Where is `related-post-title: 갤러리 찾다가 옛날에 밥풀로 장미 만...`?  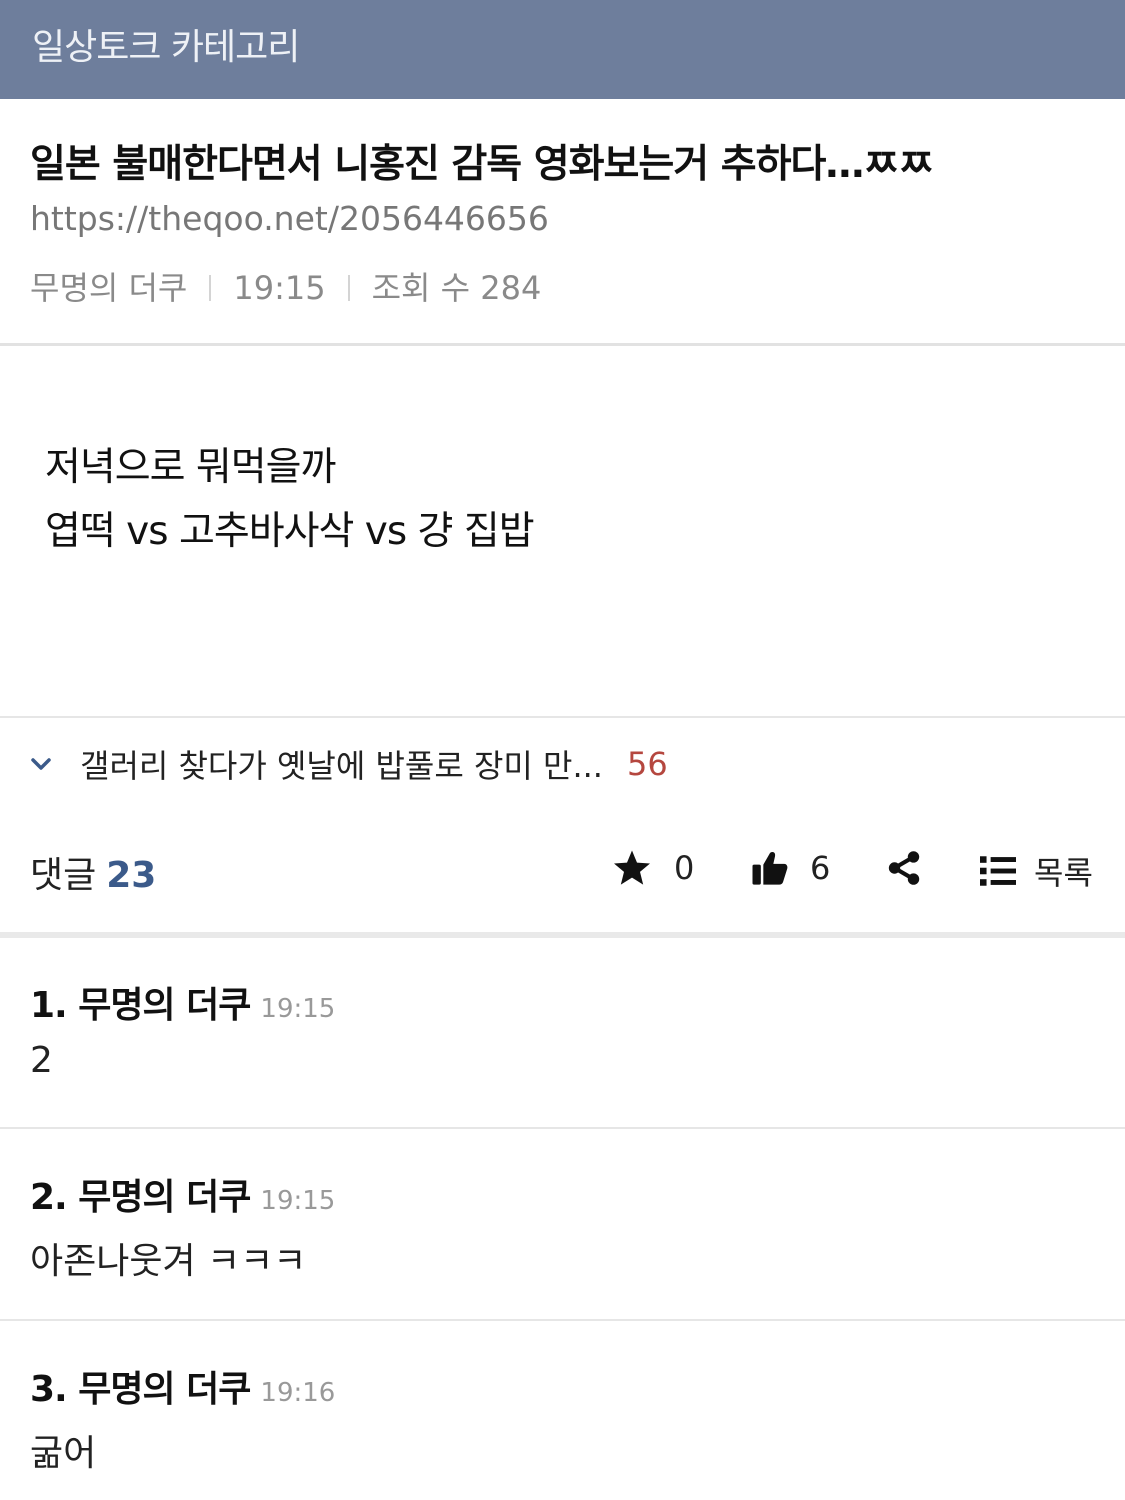 related-post-title: 갤러리 찾다가 옛날에 밥풀로 장미 만... is located at coordinates (341, 766).